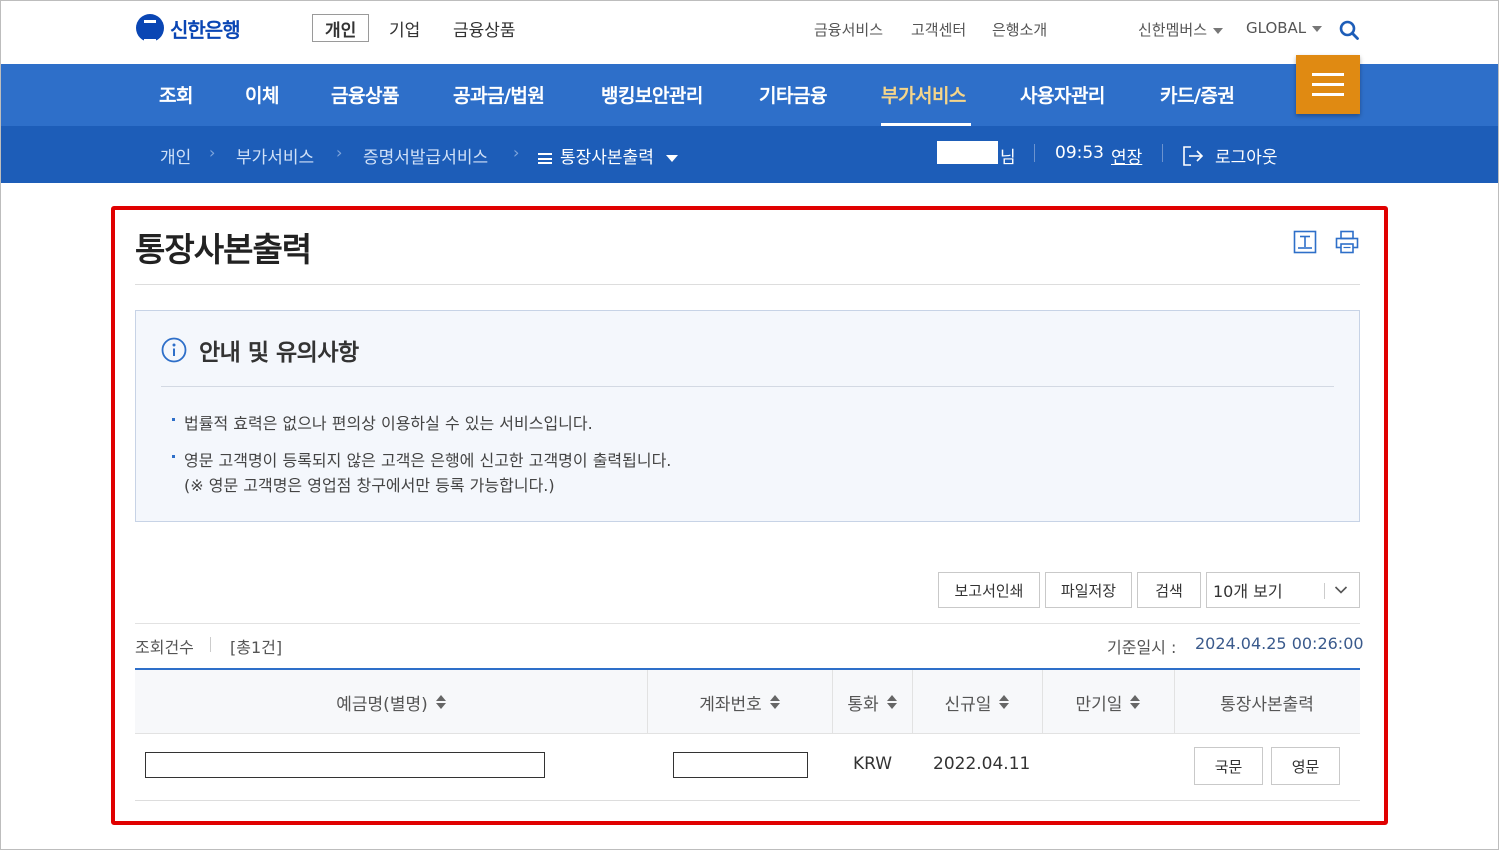  What do you see at coordinates (1347, 242) in the screenshot?
I see `print-icon` at bounding box center [1347, 242].